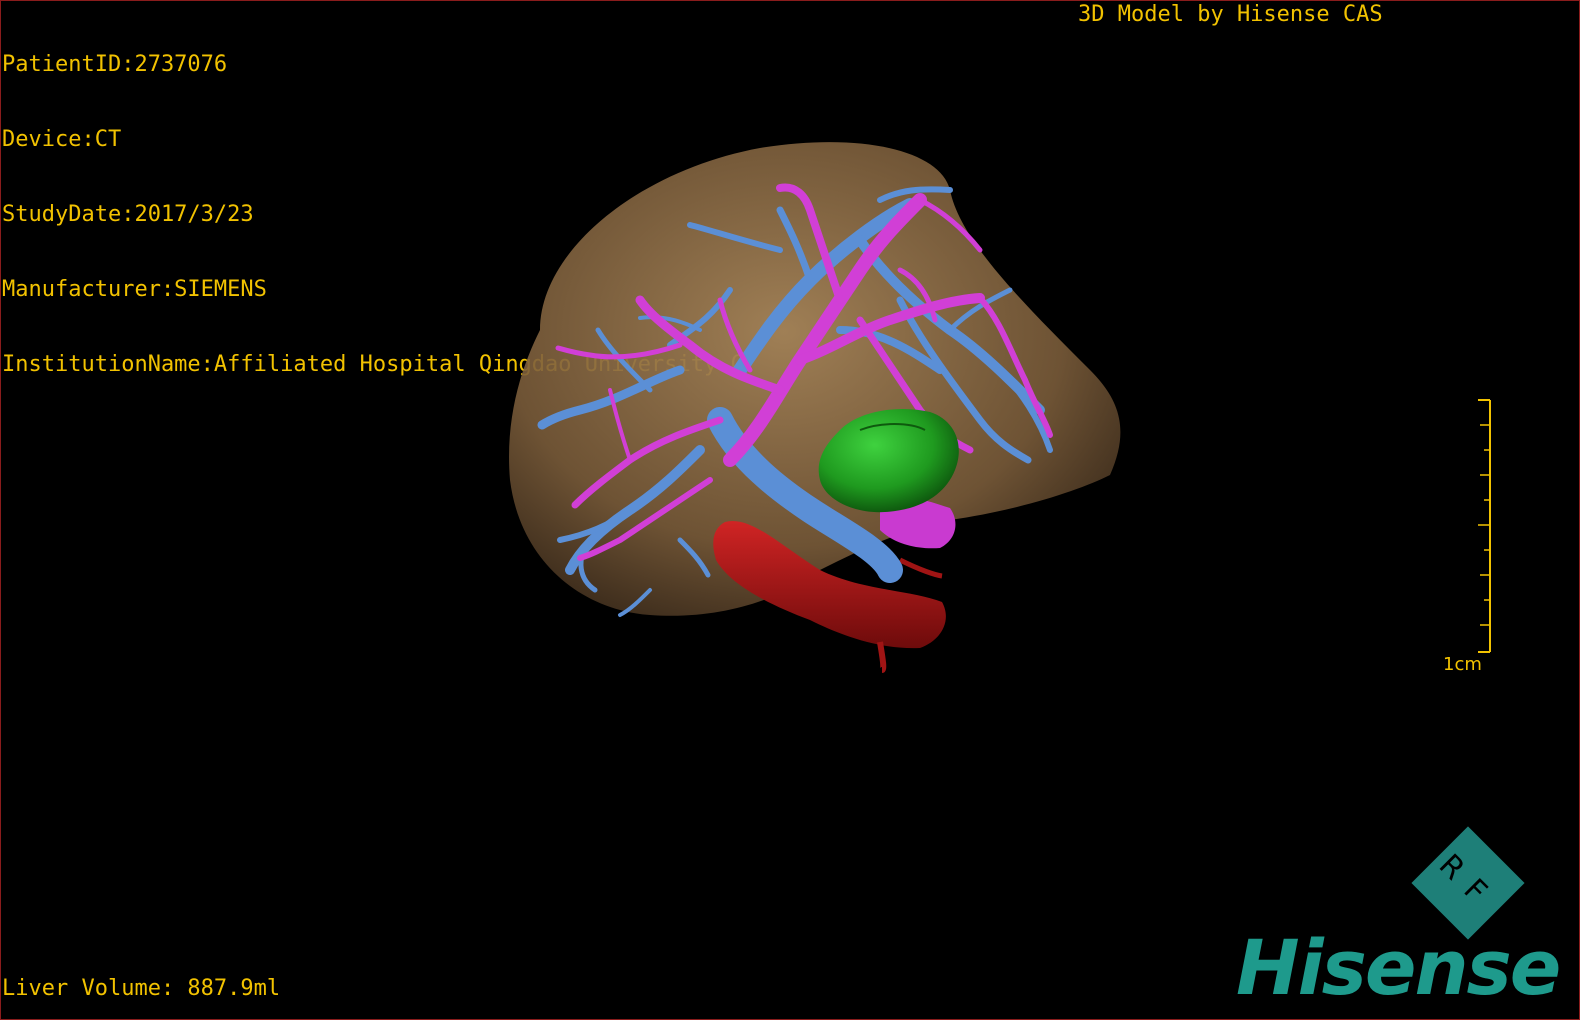 Image resolution: width=1580 pixels, height=1020 pixels. What do you see at coordinates (115, 64) in the screenshot?
I see `patient-id-text: PatientID:2737076` at bounding box center [115, 64].